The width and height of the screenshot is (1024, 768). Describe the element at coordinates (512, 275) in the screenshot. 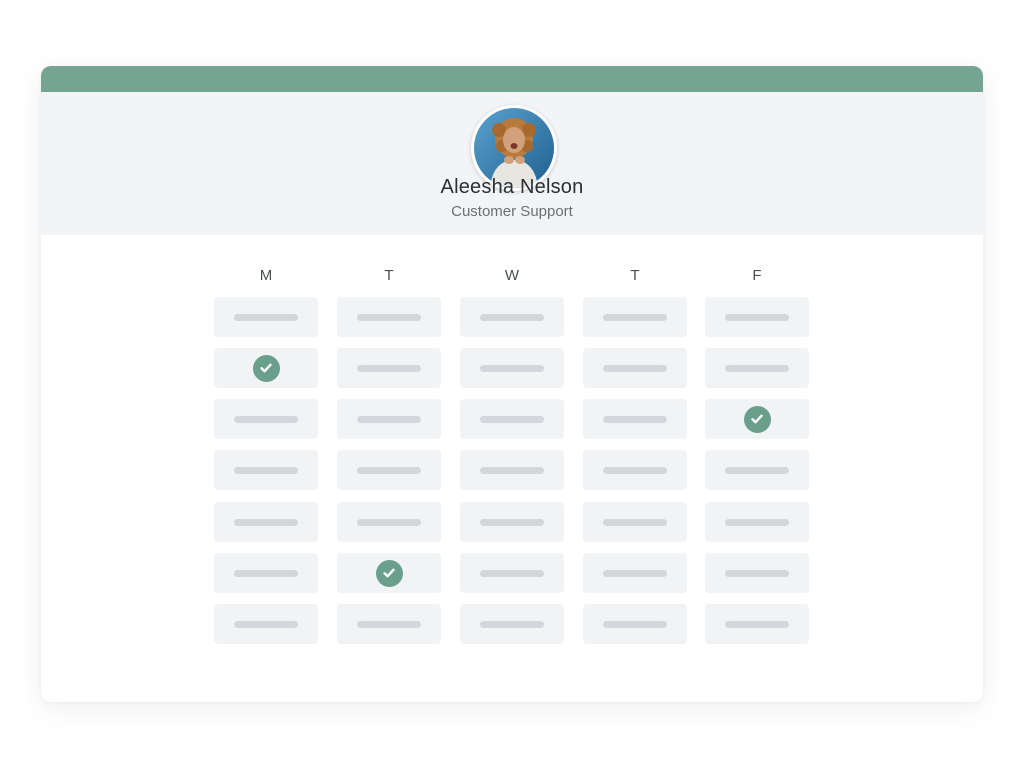

I see `day-label: W` at that location.